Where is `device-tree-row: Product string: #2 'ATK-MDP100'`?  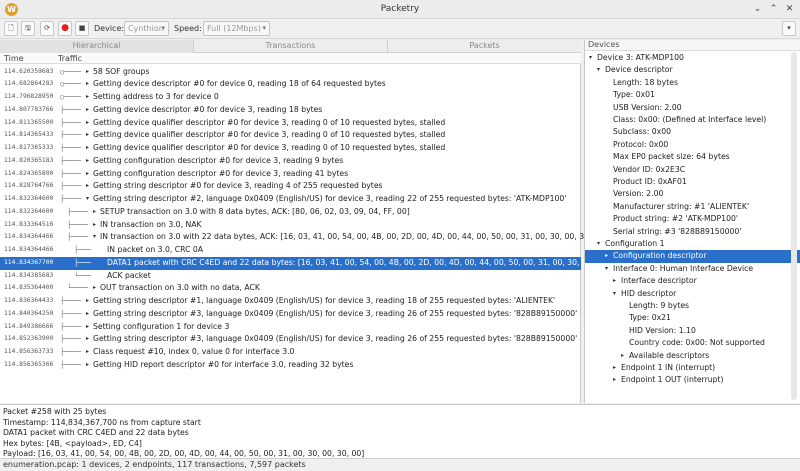
device-tree-row: Product string: #2 'ATK-MDP100' is located at coordinates (692, 219).